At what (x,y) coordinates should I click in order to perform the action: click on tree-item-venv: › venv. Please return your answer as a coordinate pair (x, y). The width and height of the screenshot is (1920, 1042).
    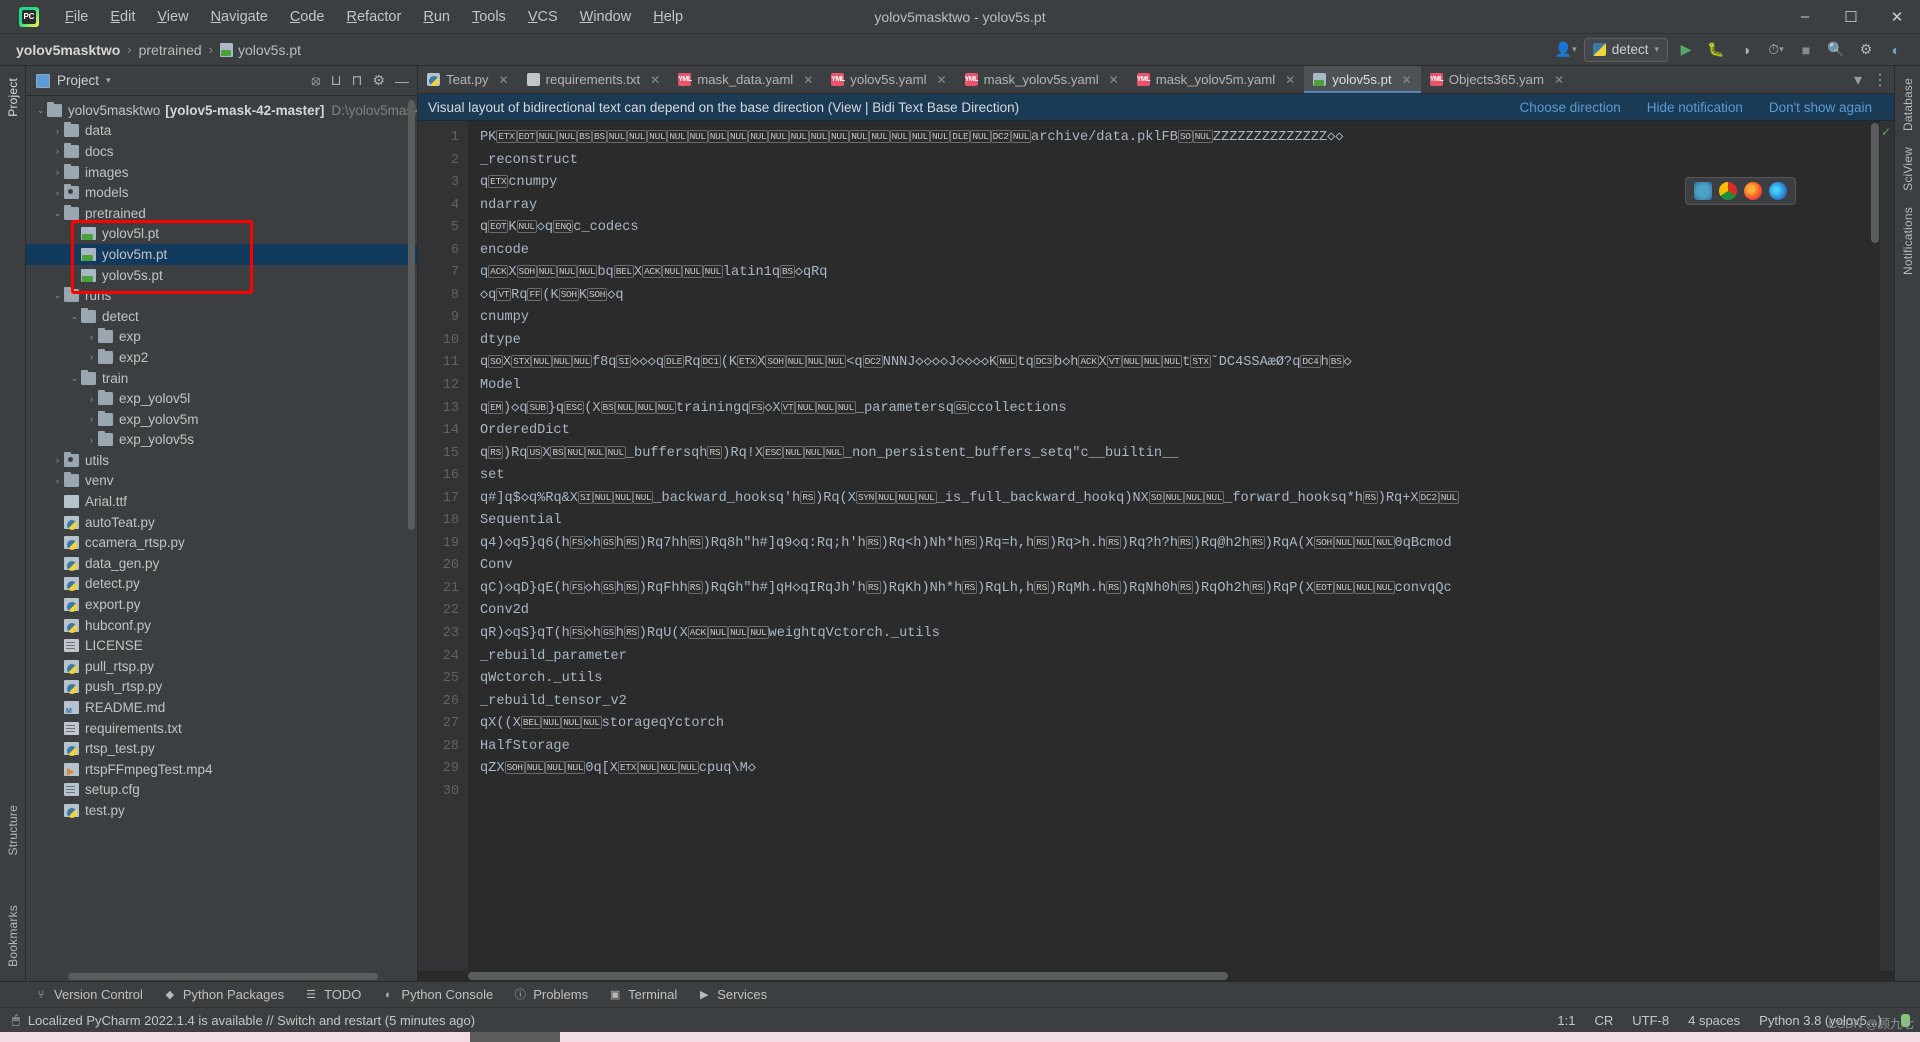
    Looking at the image, I should click on (221, 481).